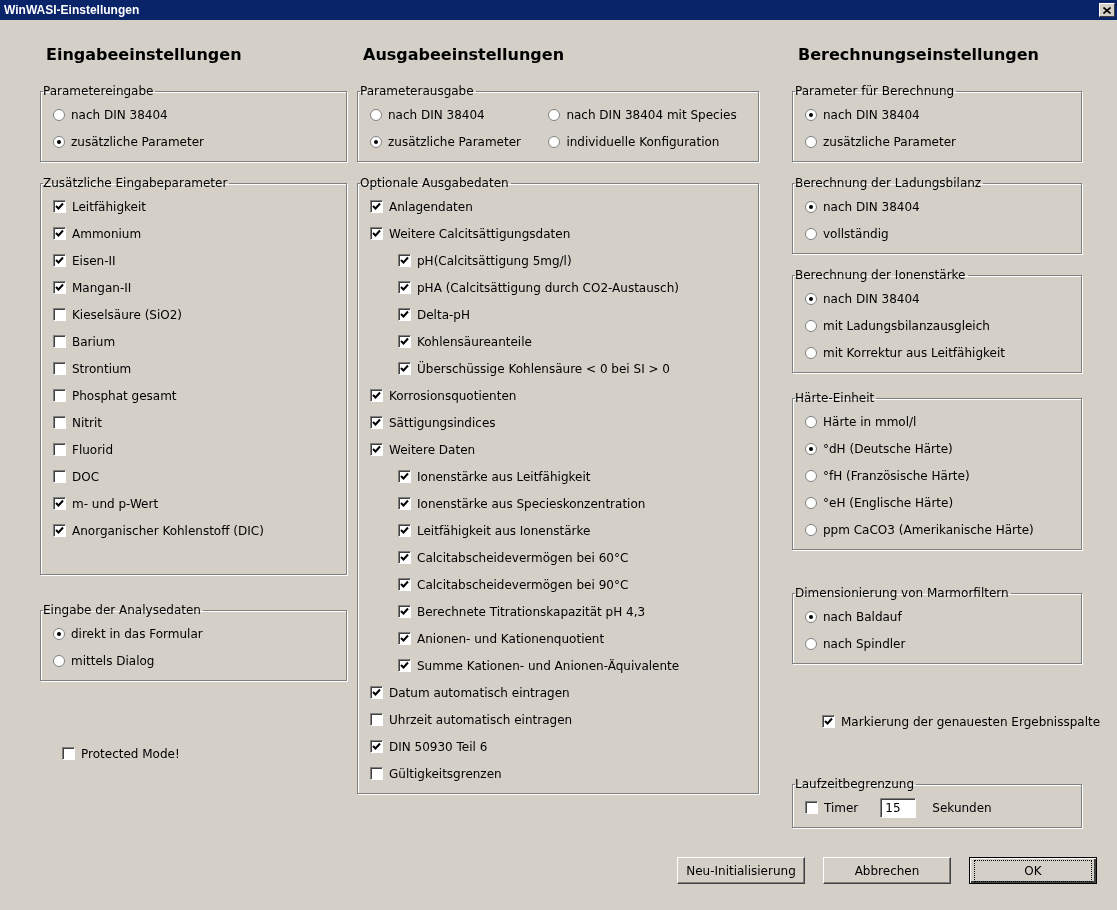 Image resolution: width=1117 pixels, height=910 pixels. Describe the element at coordinates (130, 753) in the screenshot. I see `checkbox-label: Protected Mode!` at that location.